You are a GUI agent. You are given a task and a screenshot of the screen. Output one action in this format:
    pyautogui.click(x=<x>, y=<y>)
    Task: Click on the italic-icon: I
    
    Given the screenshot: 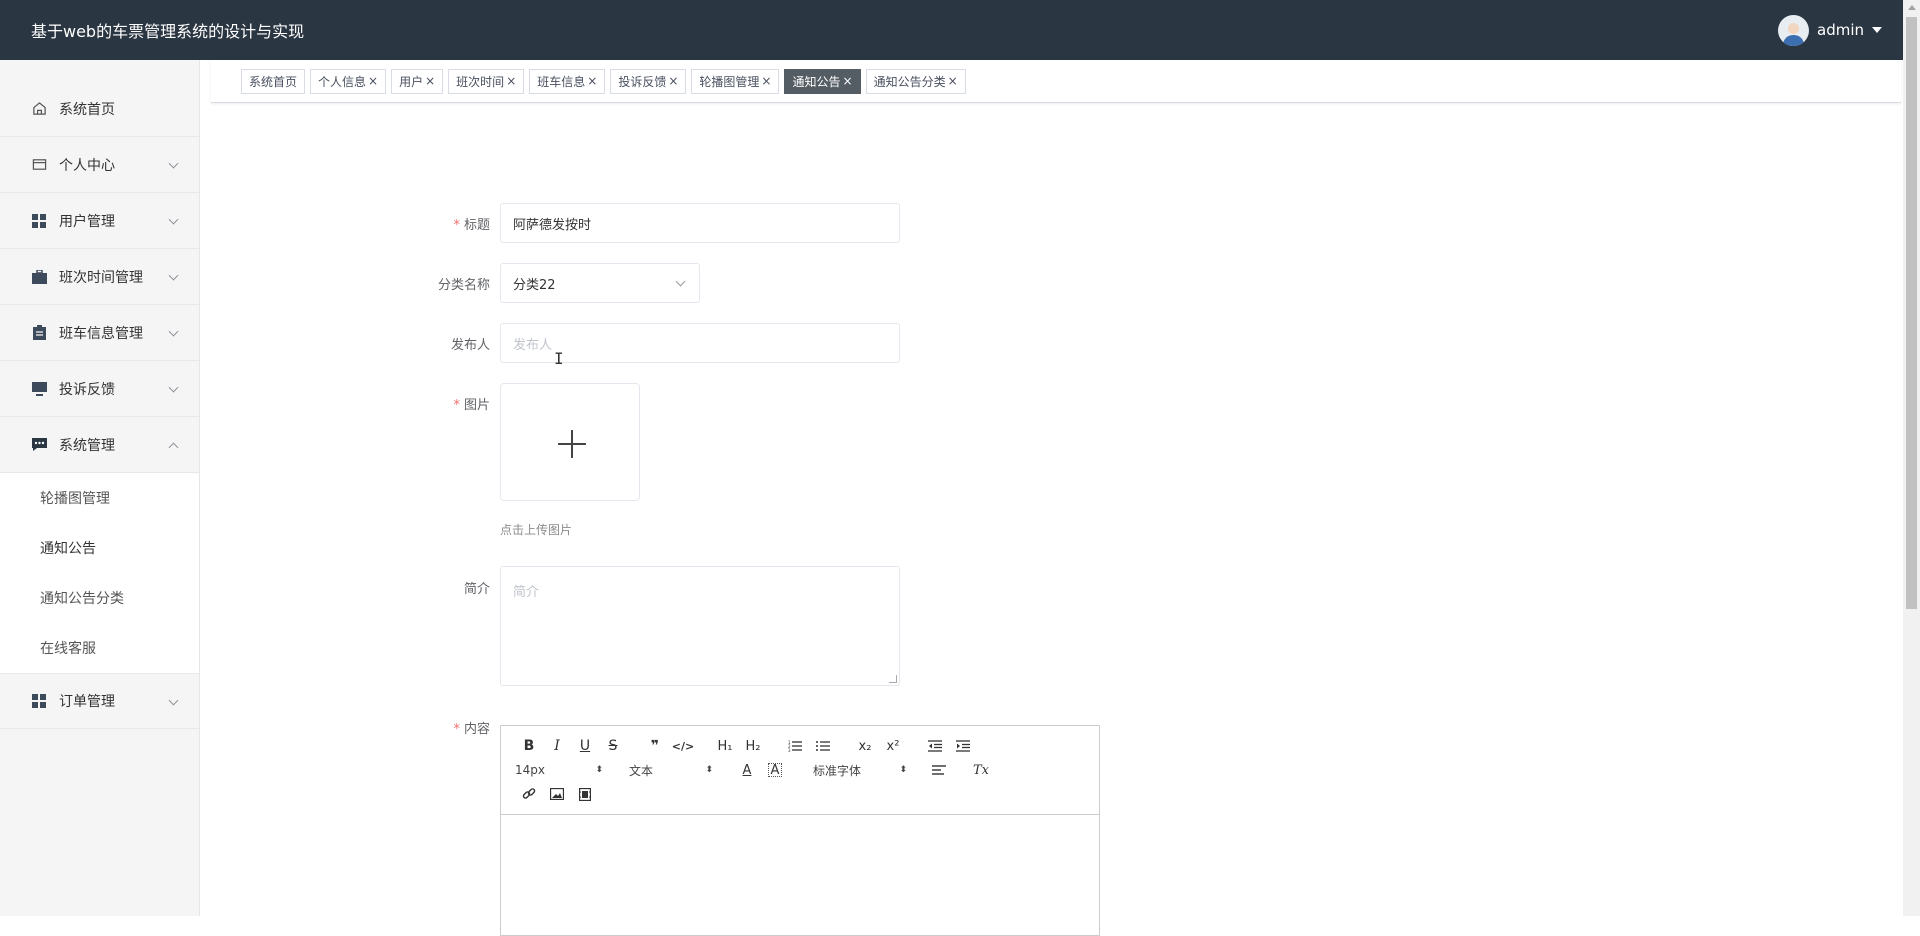 What is the action you would take?
    pyautogui.click(x=557, y=746)
    